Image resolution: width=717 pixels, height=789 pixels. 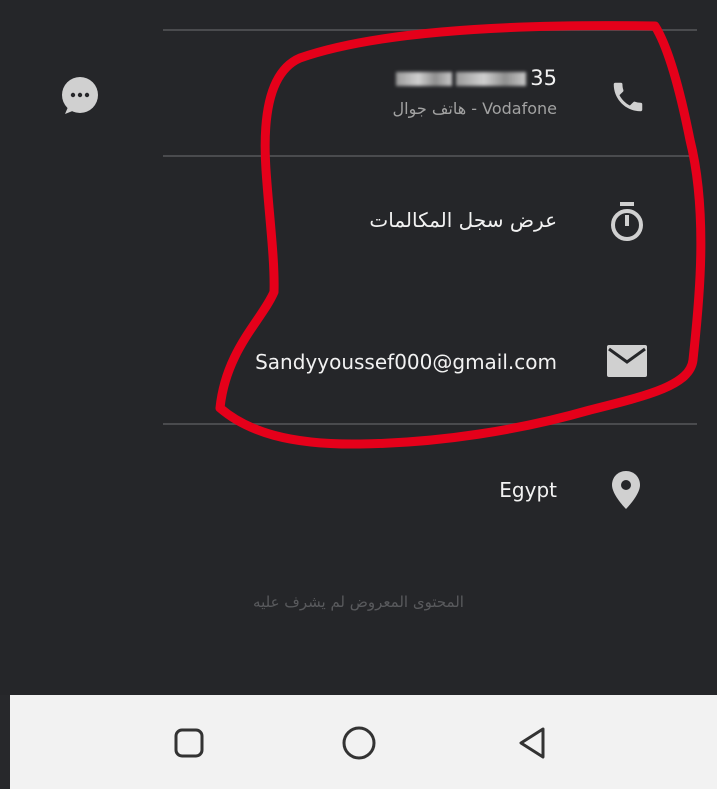 What do you see at coordinates (359, 743) in the screenshot?
I see `circle-icon` at bounding box center [359, 743].